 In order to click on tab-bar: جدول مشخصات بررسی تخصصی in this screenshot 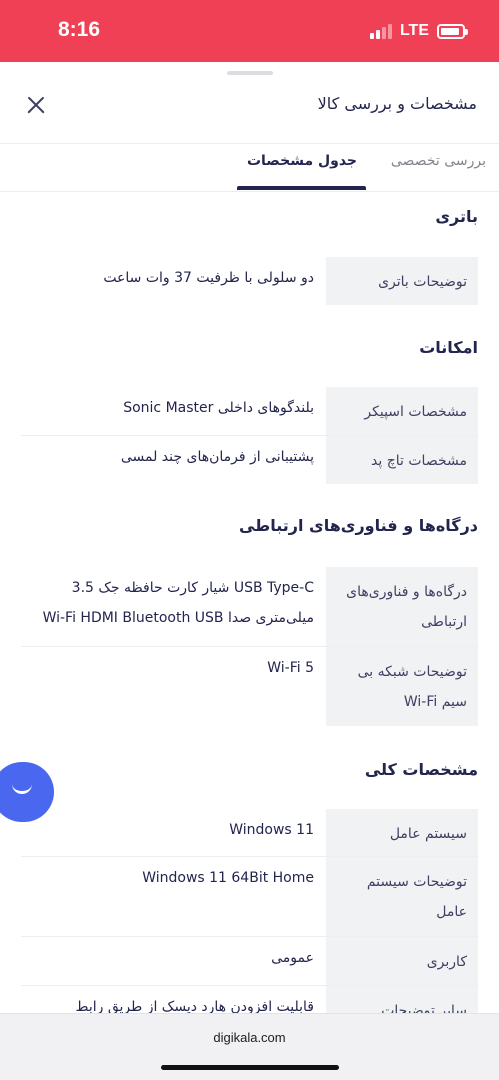, I will do `click(249, 168)`.